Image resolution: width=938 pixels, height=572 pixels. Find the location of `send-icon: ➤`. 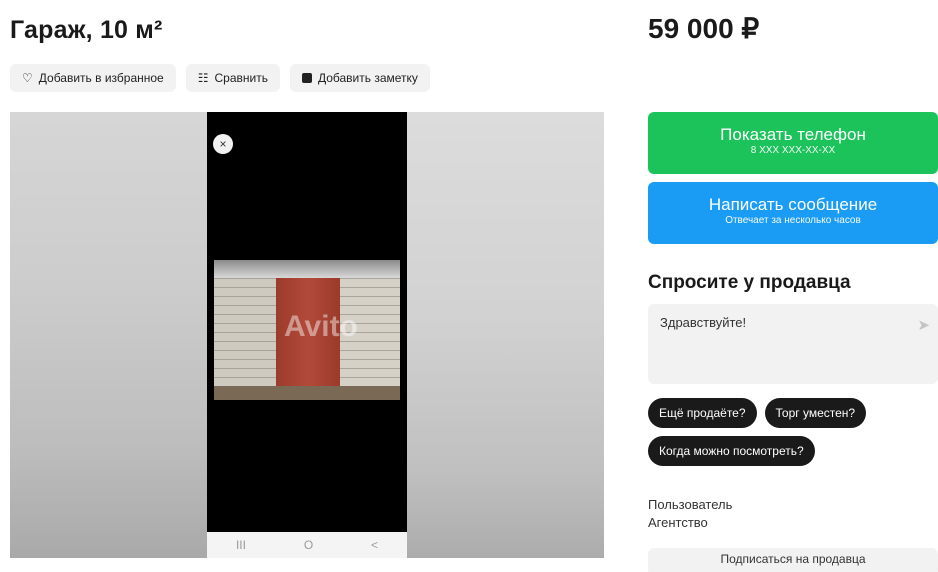

send-icon: ➤ is located at coordinates (923, 325).